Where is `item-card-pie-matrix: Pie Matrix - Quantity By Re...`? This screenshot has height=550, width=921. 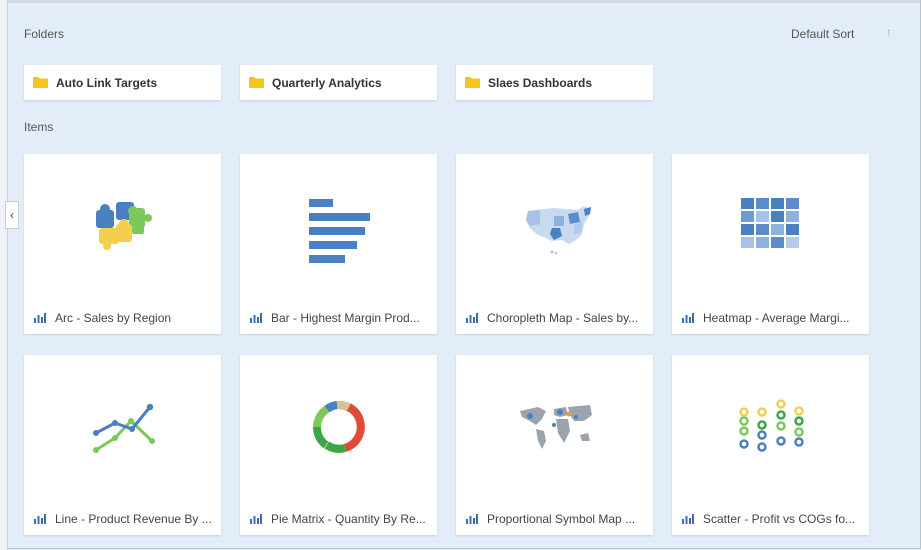 item-card-pie-matrix: Pie Matrix - Quantity By Re... is located at coordinates (338, 445).